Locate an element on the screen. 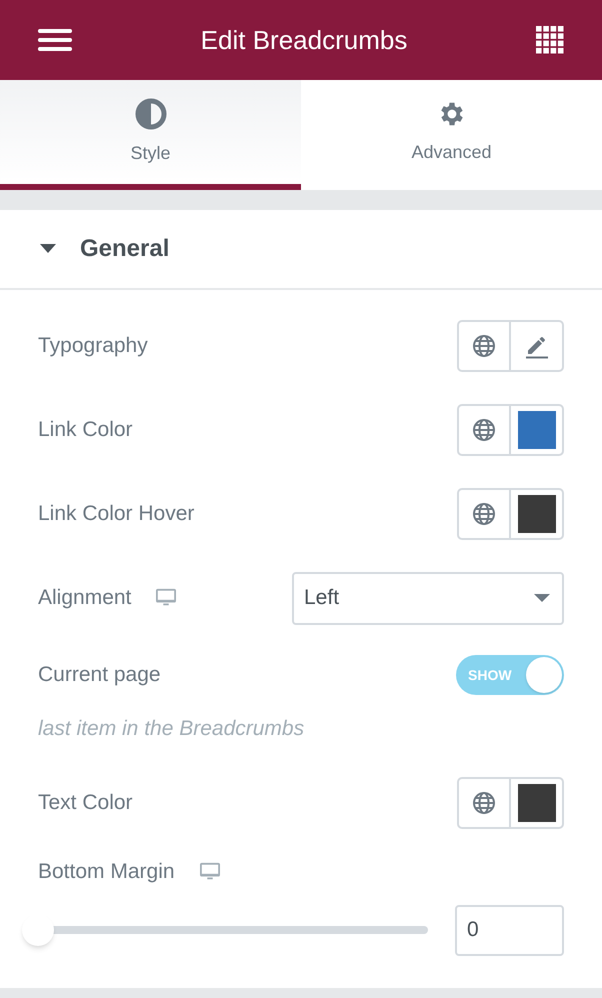 The image size is (602, 998). field-label: Current page is located at coordinates (99, 675).